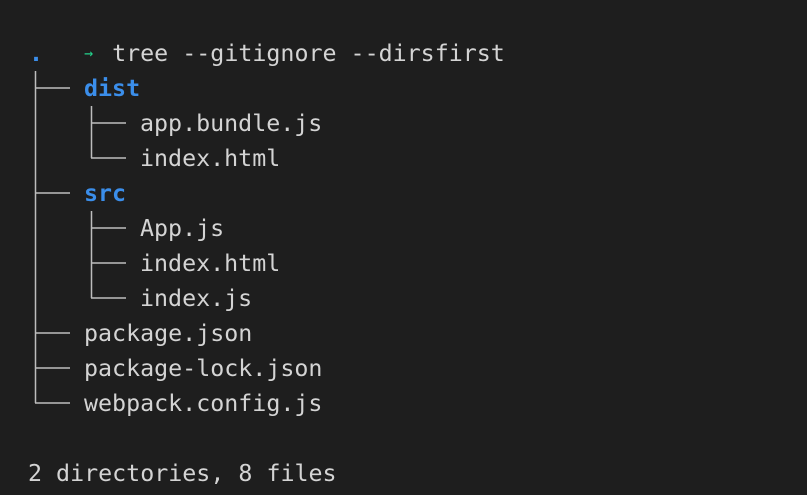 The height and width of the screenshot is (495, 807). What do you see at coordinates (203, 403) in the screenshot?
I see `tree-file-webpack-config: webpack.config.js` at bounding box center [203, 403].